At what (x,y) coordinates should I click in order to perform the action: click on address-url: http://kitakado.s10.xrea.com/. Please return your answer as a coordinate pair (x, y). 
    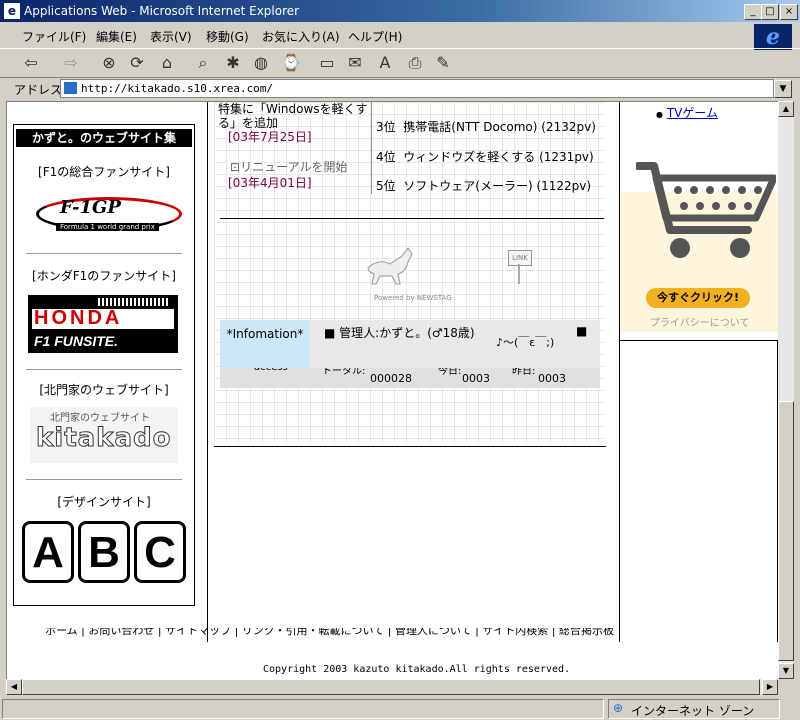
    Looking at the image, I should click on (177, 88).